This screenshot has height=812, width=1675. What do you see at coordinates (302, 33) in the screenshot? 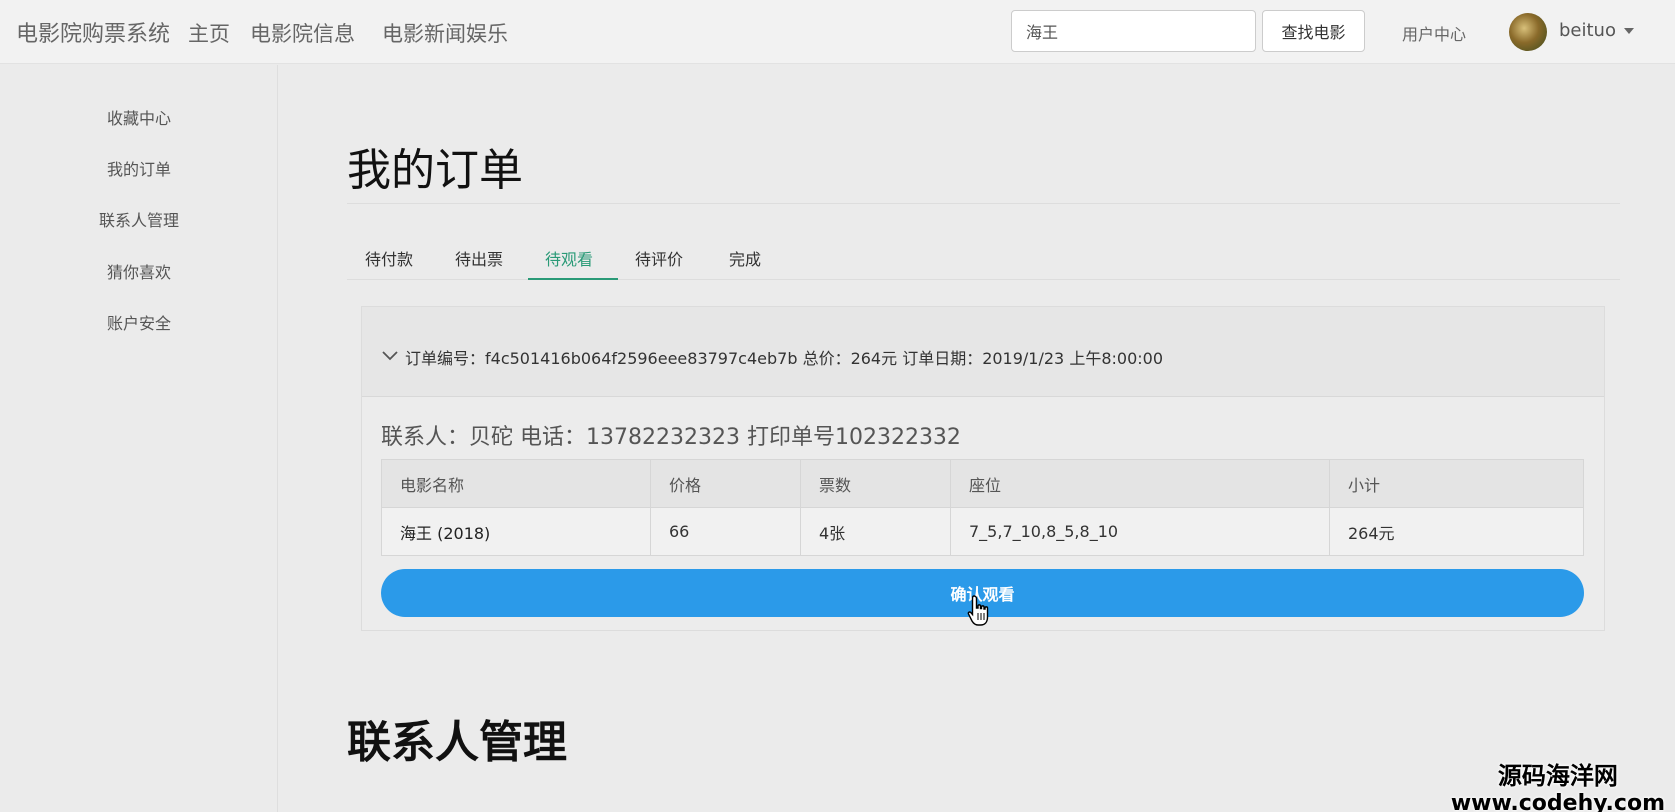
I see `nav-link-cinema-info: 电影院信息` at bounding box center [302, 33].